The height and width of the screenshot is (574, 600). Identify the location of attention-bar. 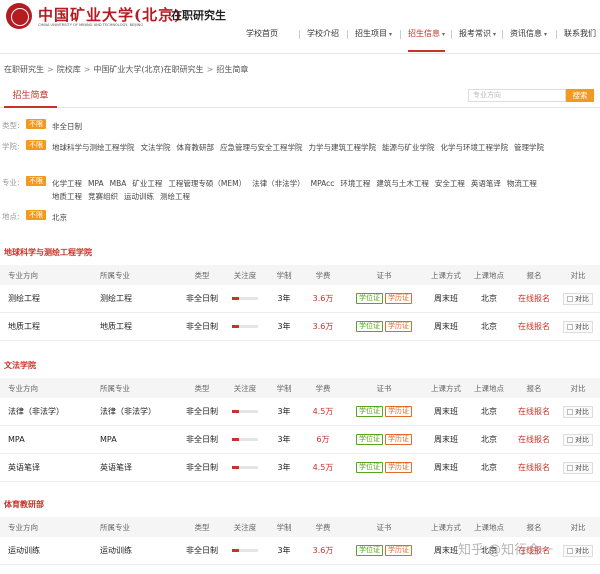
(245, 326).